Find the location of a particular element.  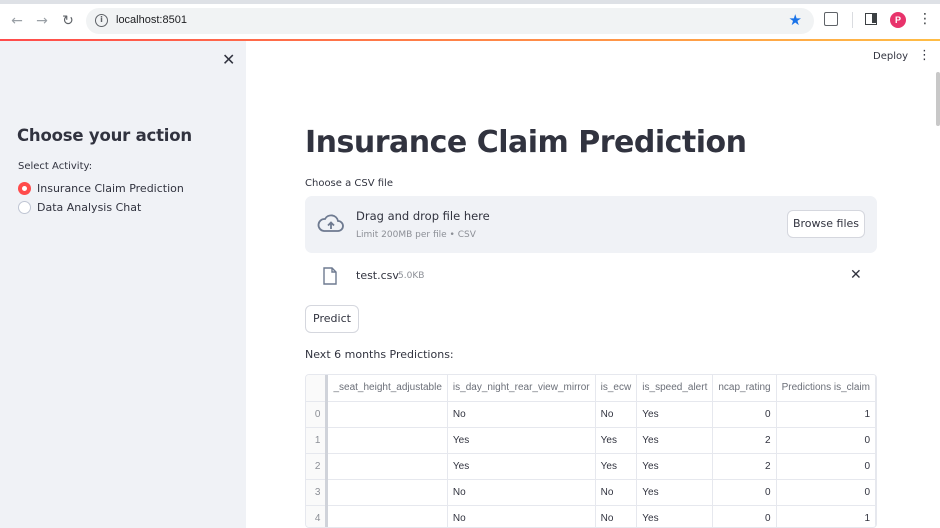

file-icon is located at coordinates (330, 276).